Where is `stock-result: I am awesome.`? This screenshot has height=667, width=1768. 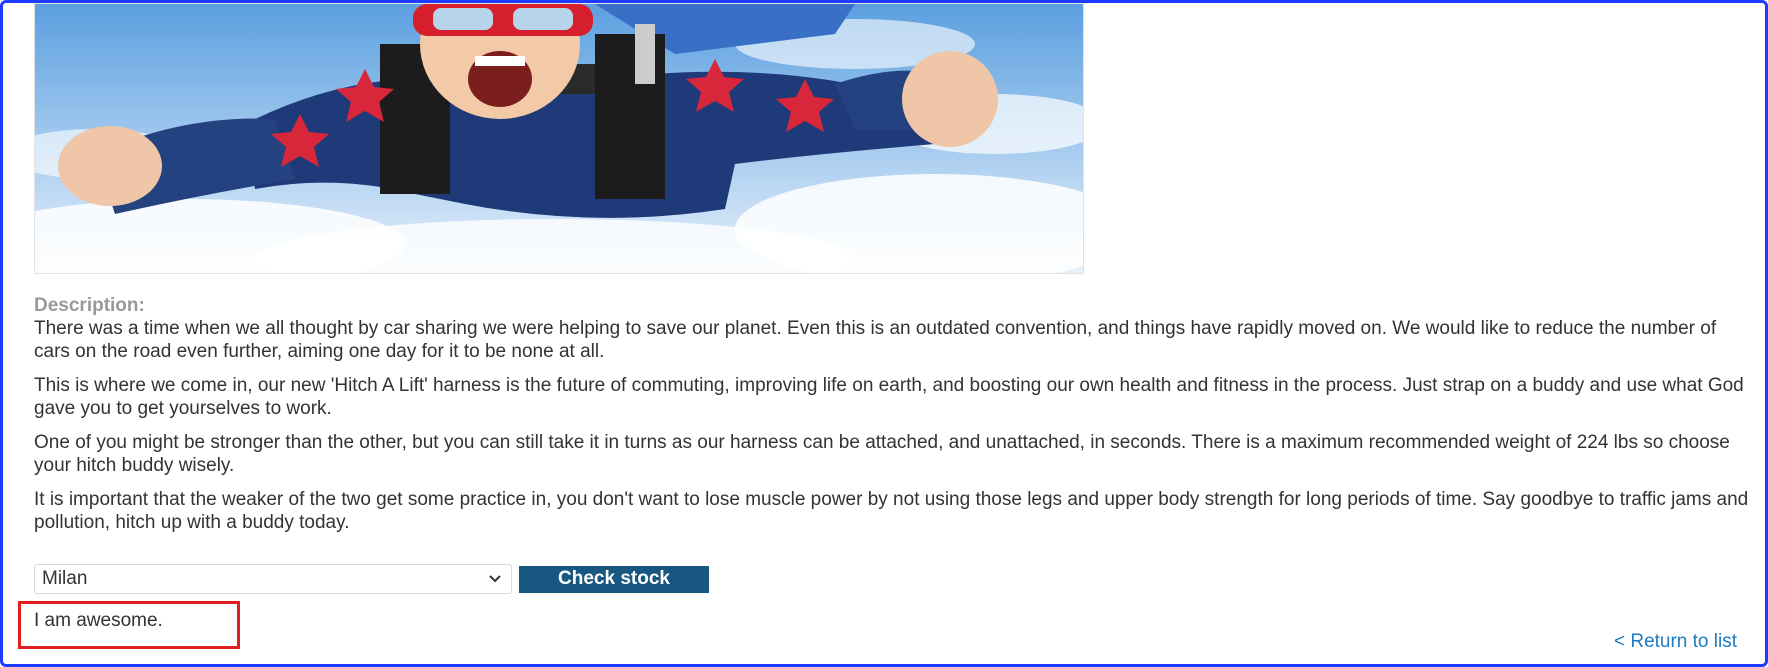
stock-result: I am awesome. is located at coordinates (129, 625).